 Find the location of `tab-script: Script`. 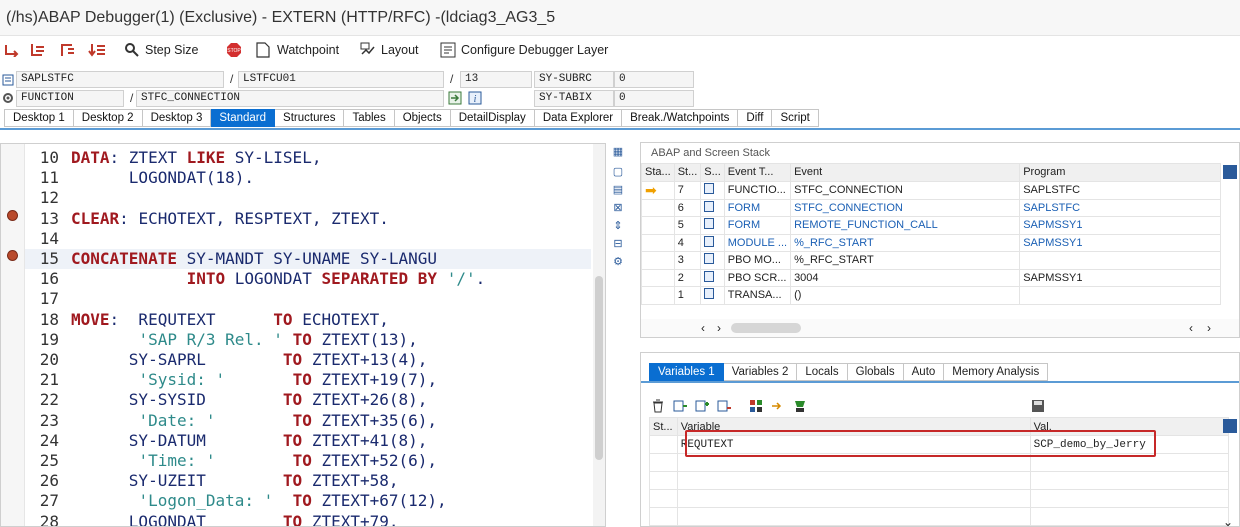

tab-script: Script is located at coordinates (795, 118).